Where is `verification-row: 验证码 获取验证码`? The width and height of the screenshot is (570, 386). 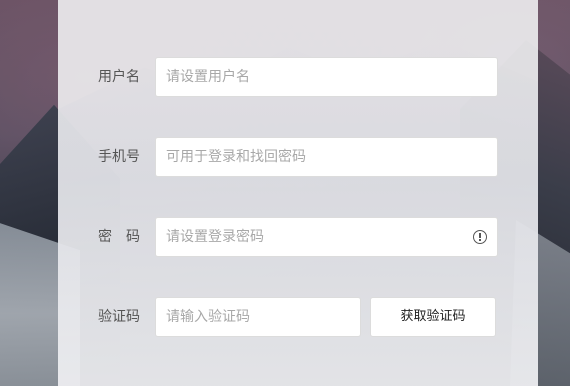 verification-row: 验证码 获取验证码 is located at coordinates (298, 317).